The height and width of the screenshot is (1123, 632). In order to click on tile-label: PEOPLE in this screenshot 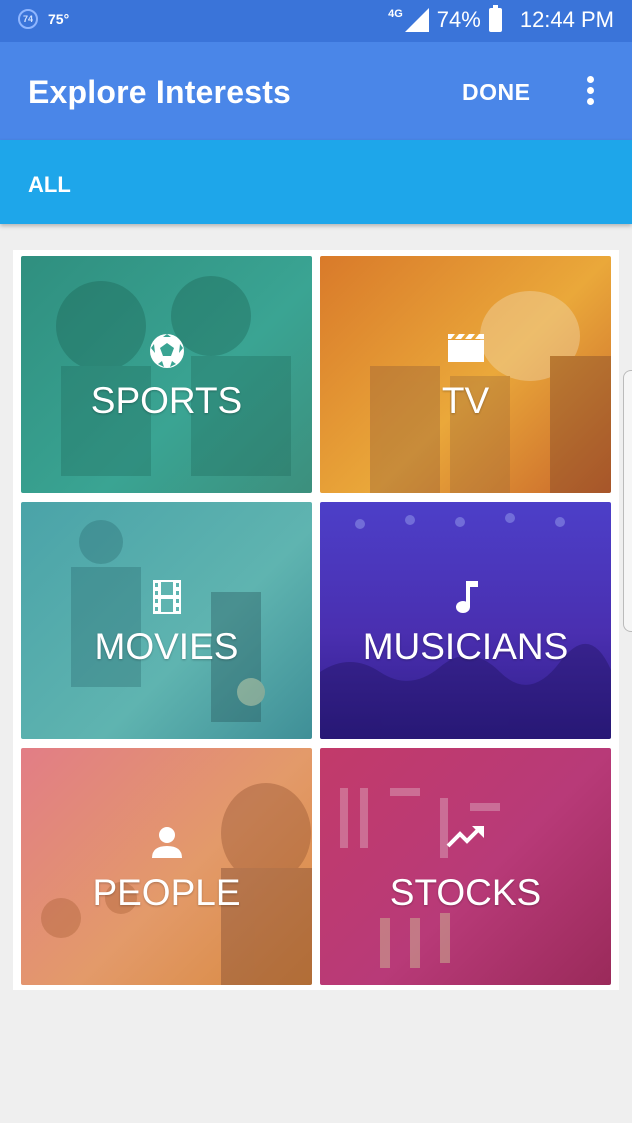, I will do `click(166, 892)`.